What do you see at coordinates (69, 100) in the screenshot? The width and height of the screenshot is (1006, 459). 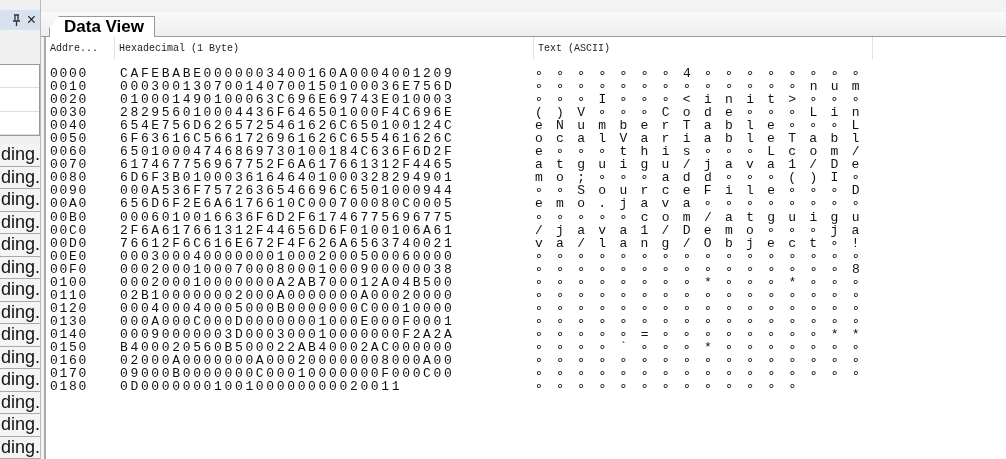 I see `address-cell-text: 0020` at bounding box center [69, 100].